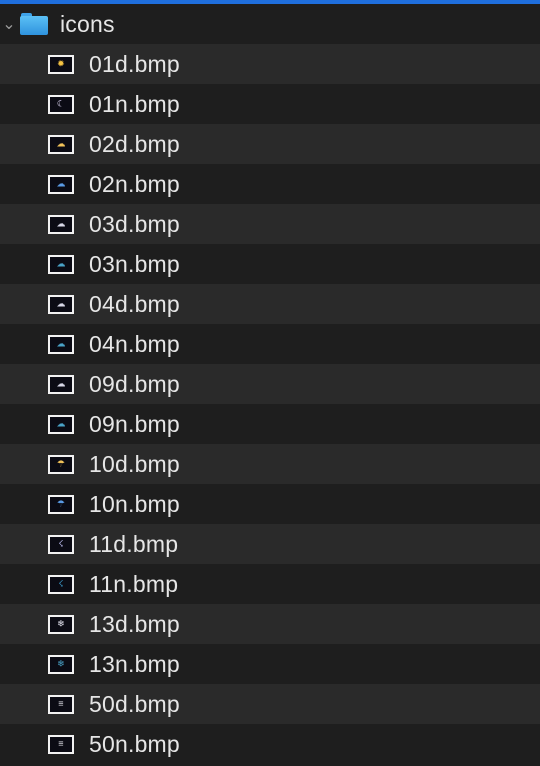 Image resolution: width=540 pixels, height=766 pixels. What do you see at coordinates (134, 103) in the screenshot?
I see `file-name: 01n.bmp` at bounding box center [134, 103].